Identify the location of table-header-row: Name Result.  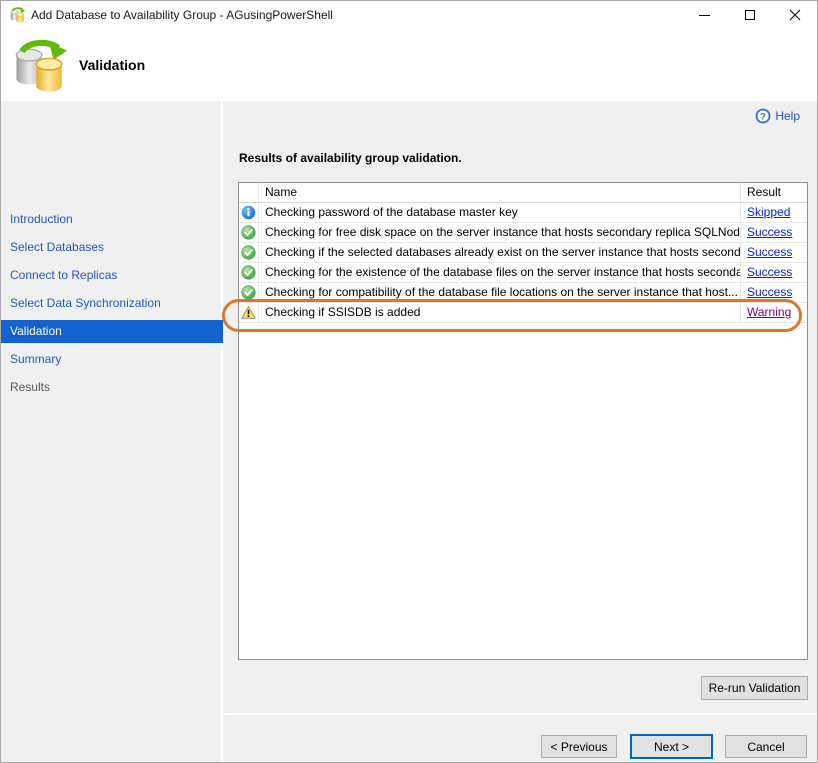
(523, 193).